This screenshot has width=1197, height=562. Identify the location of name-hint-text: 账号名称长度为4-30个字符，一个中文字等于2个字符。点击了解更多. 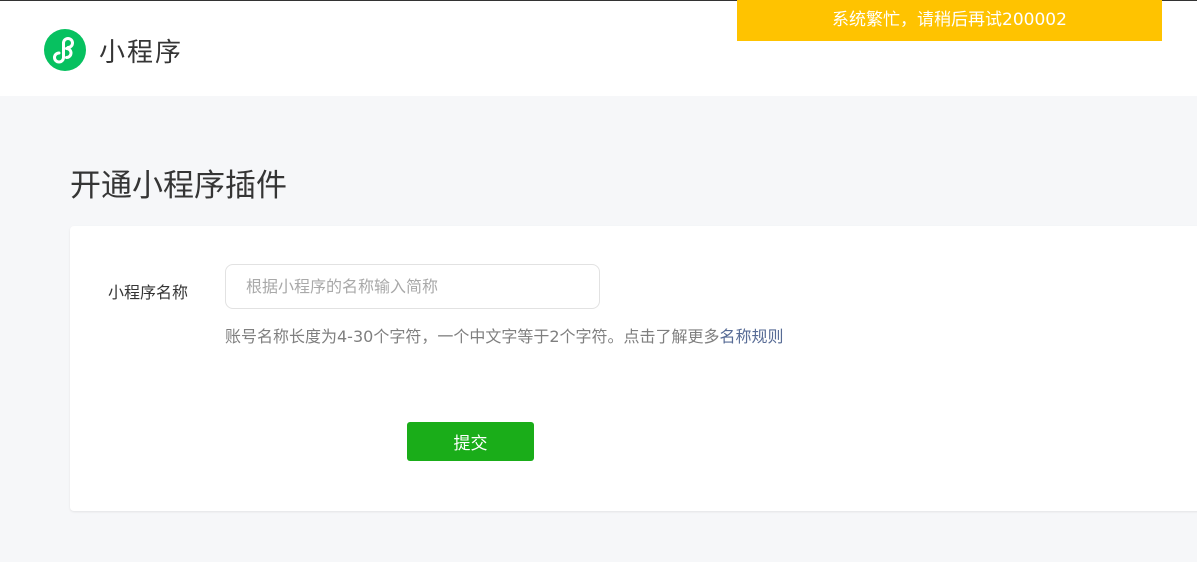
(472, 336).